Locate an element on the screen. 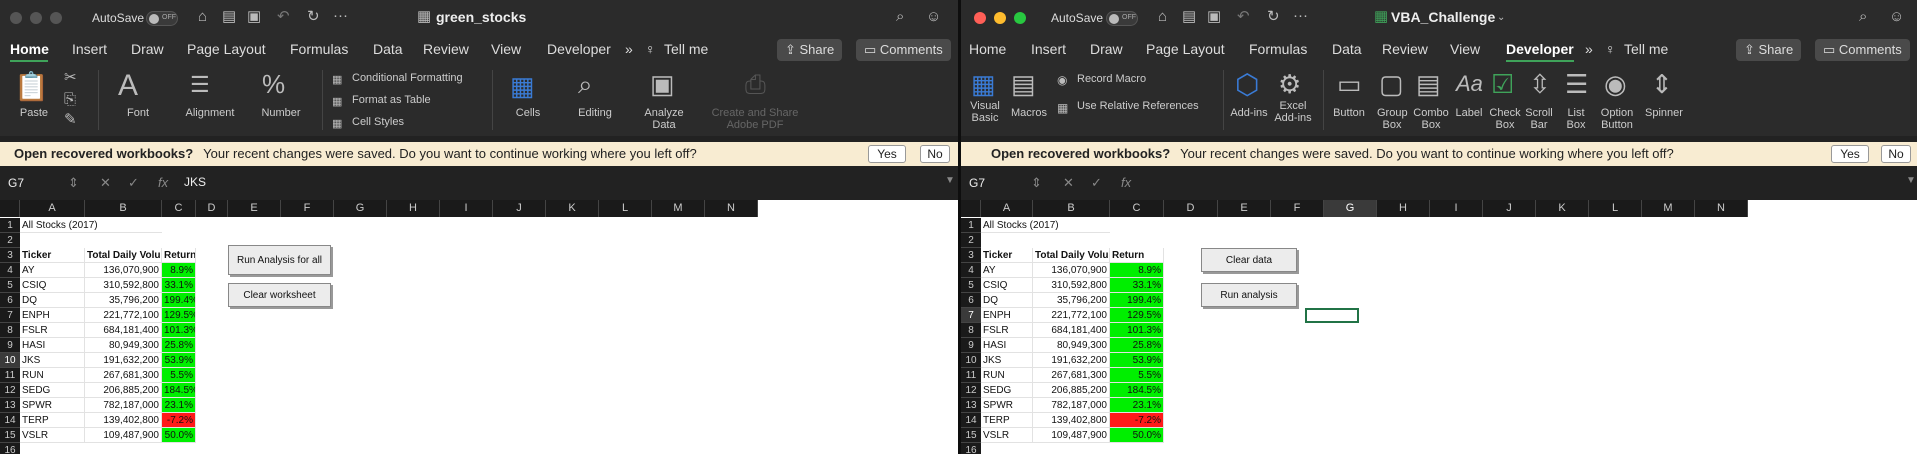 The width and height of the screenshot is (1917, 454). autosave-toggle: OFF is located at coordinates (162, 18).